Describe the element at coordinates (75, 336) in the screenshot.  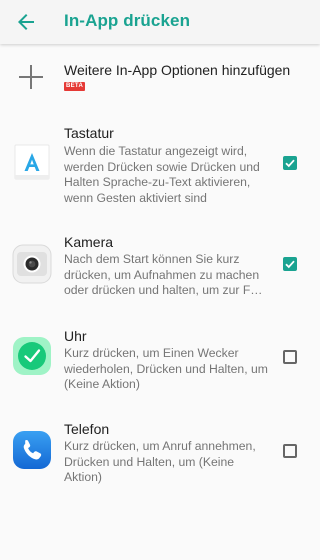
I see `item-title: Uhr` at that location.